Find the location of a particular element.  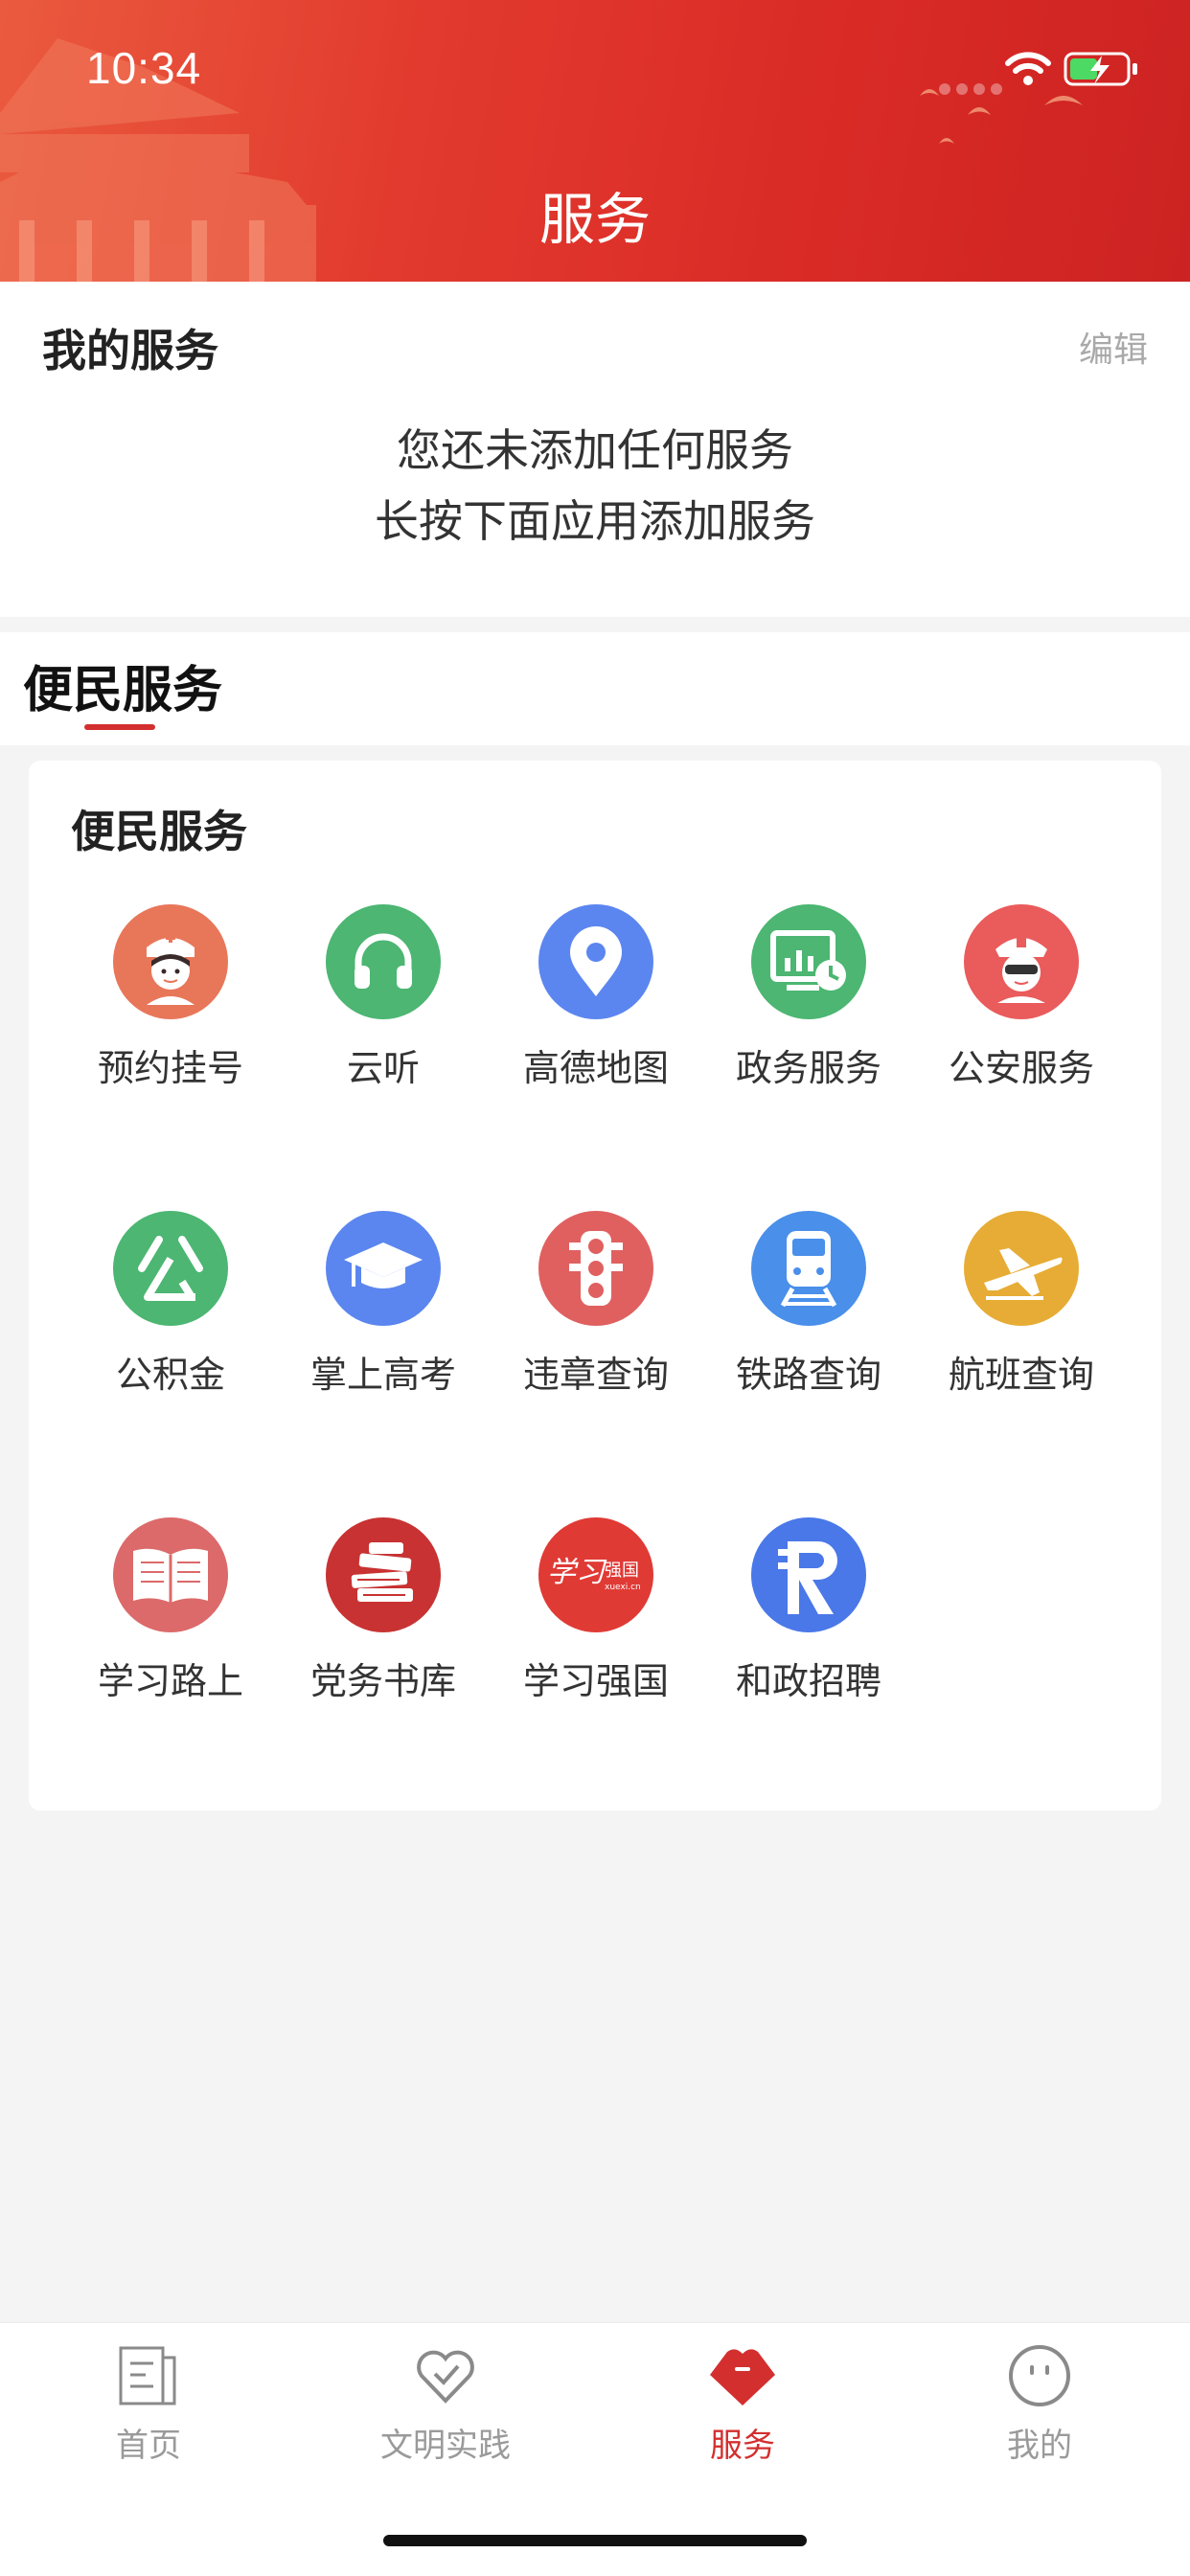

service-label: 学习强国 is located at coordinates (595, 1681).